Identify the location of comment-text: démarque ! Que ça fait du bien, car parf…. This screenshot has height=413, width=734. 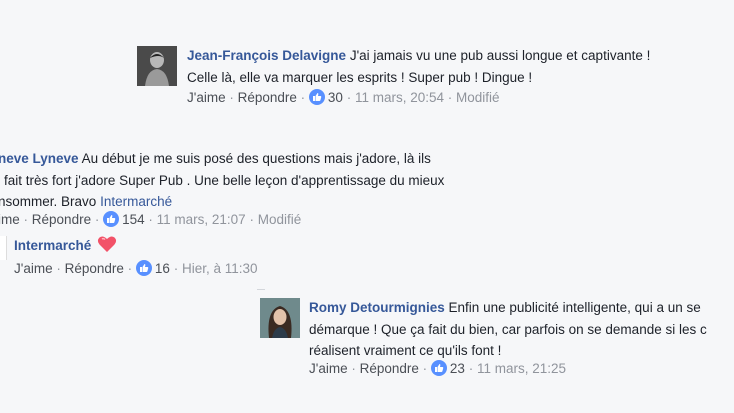
(508, 329).